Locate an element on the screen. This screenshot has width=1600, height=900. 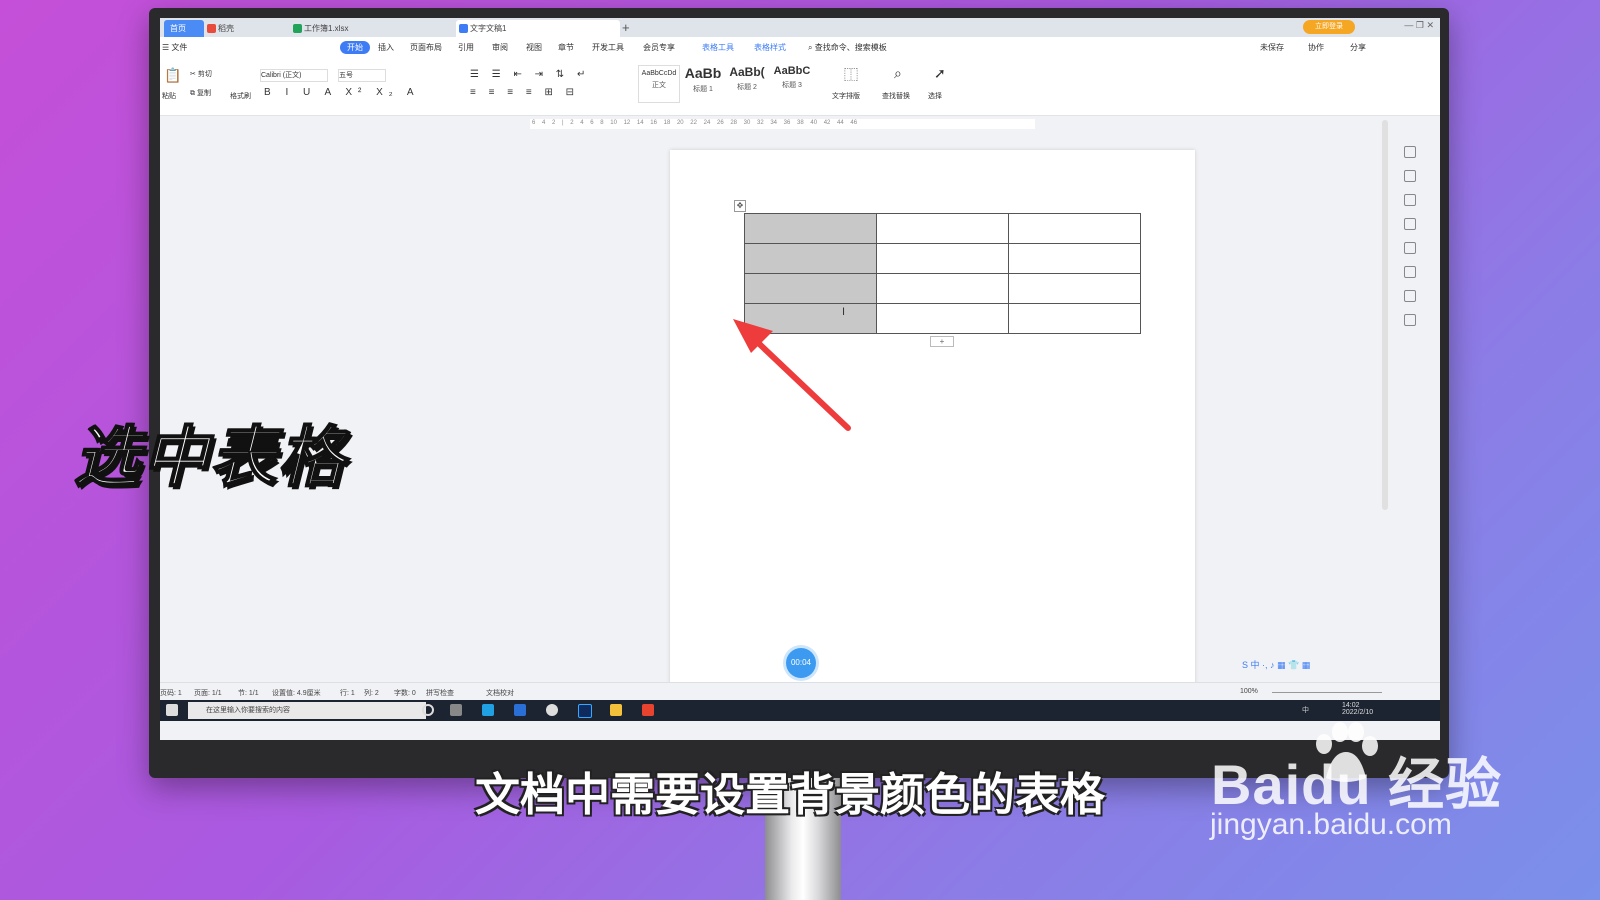
step-caption: 选中表格 is located at coordinates (209, 457).